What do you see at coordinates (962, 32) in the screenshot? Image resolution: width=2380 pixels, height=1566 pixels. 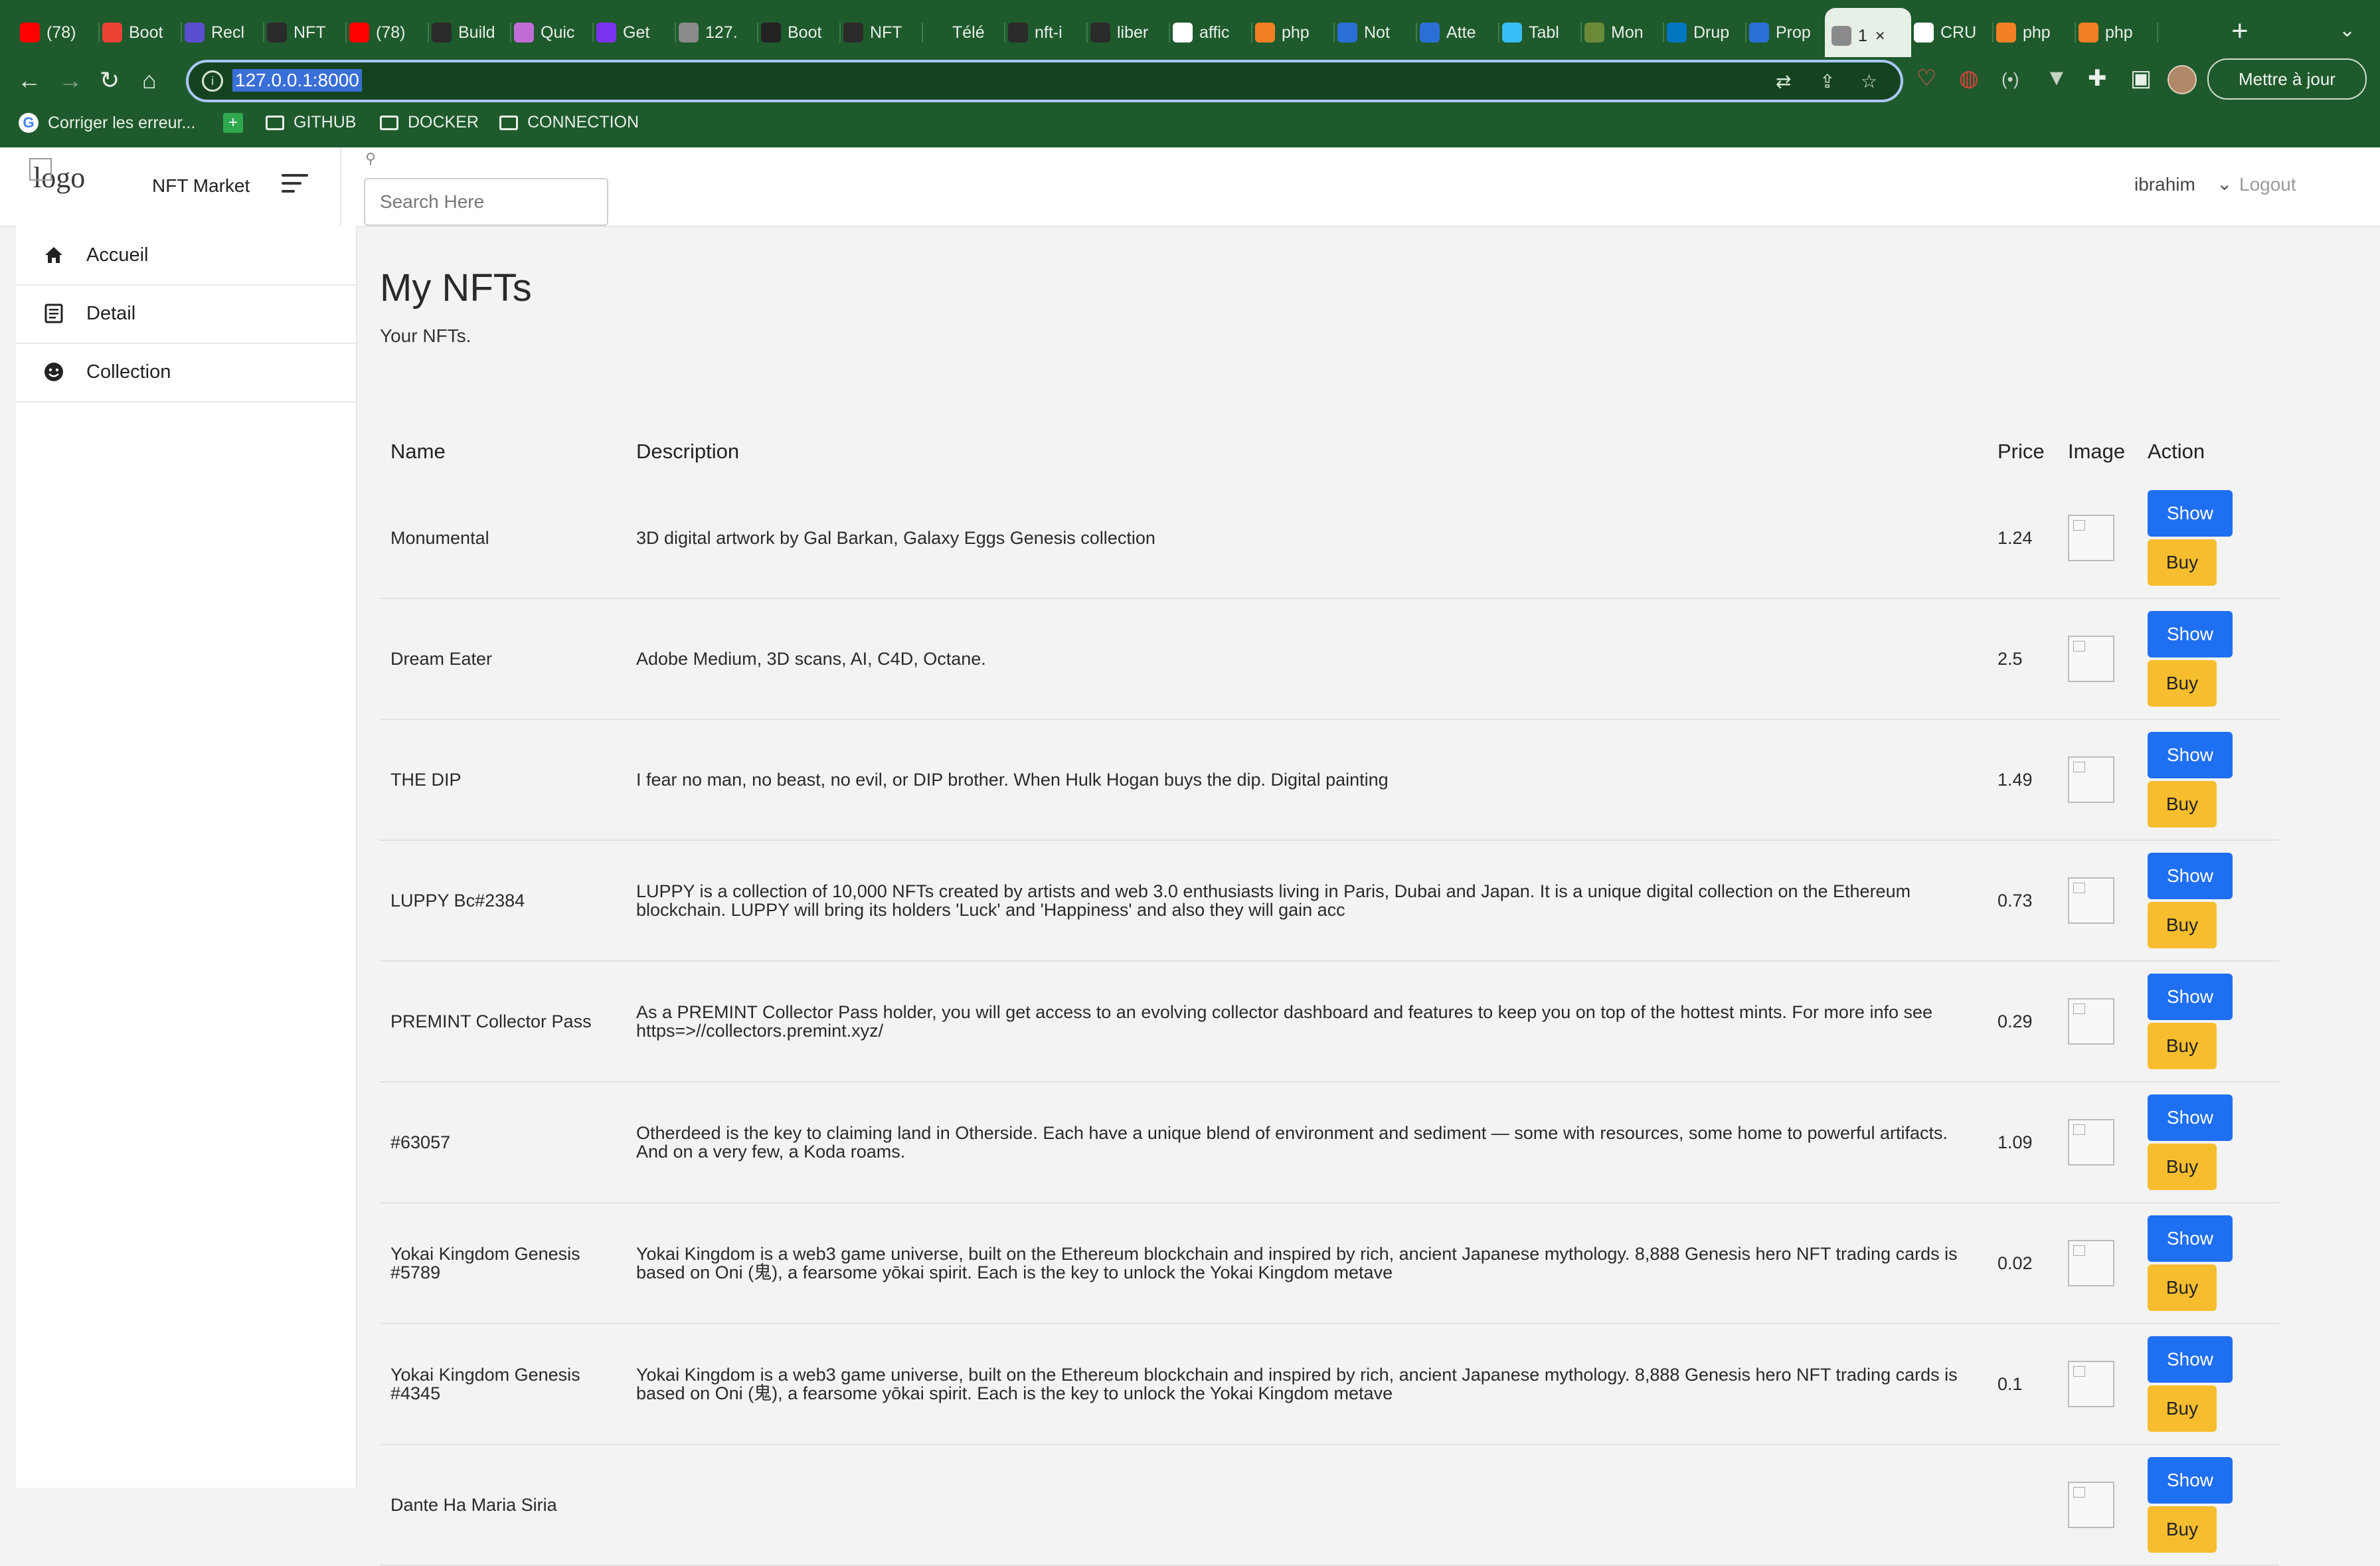 I see `browser-tab: Télé` at bounding box center [962, 32].